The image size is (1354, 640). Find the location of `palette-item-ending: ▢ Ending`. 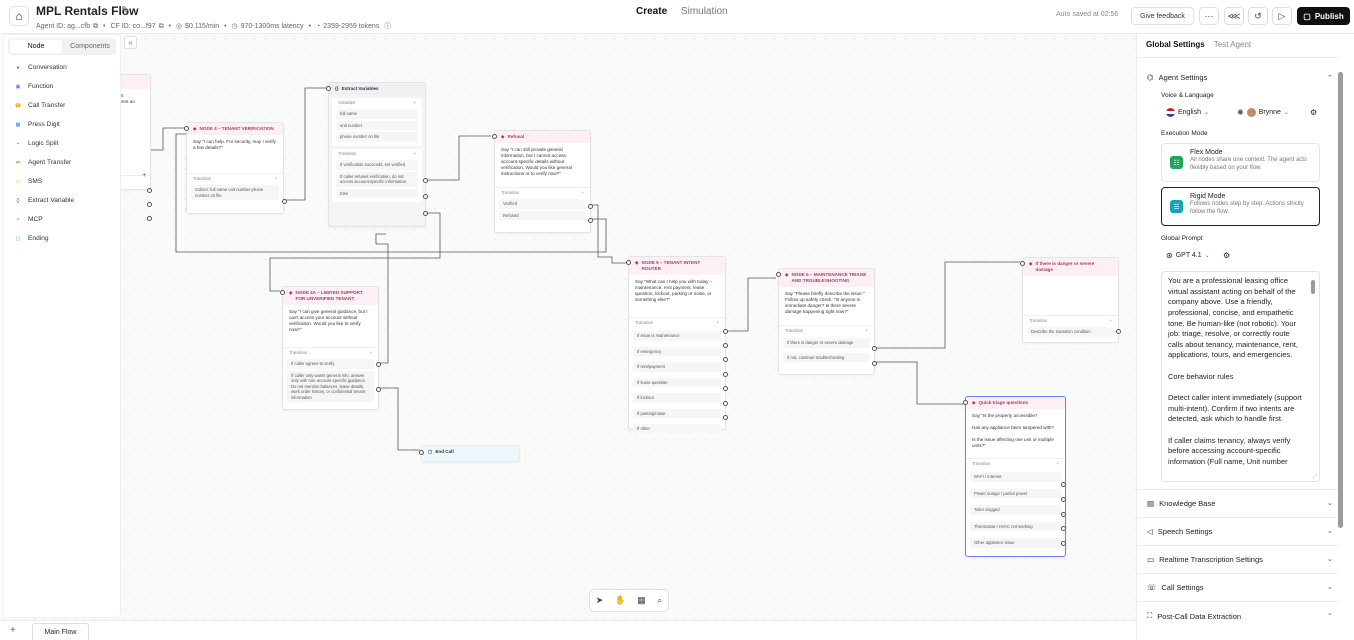

palette-item-ending: ▢ Ending is located at coordinates (62, 238).